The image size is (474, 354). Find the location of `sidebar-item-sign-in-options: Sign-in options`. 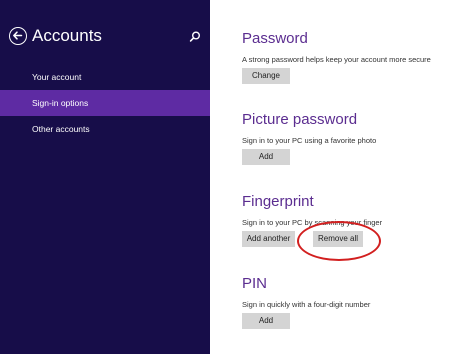

sidebar-item-sign-in-options: Sign-in options is located at coordinates (105, 103).